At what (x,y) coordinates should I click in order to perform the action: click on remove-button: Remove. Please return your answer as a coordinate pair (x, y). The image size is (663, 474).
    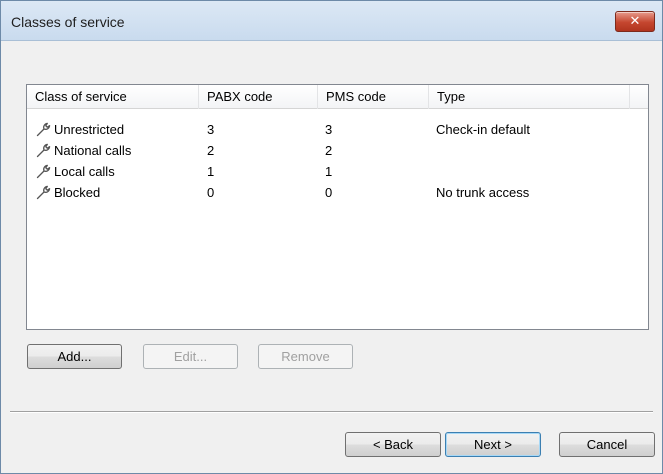
    Looking at the image, I should click on (305, 356).